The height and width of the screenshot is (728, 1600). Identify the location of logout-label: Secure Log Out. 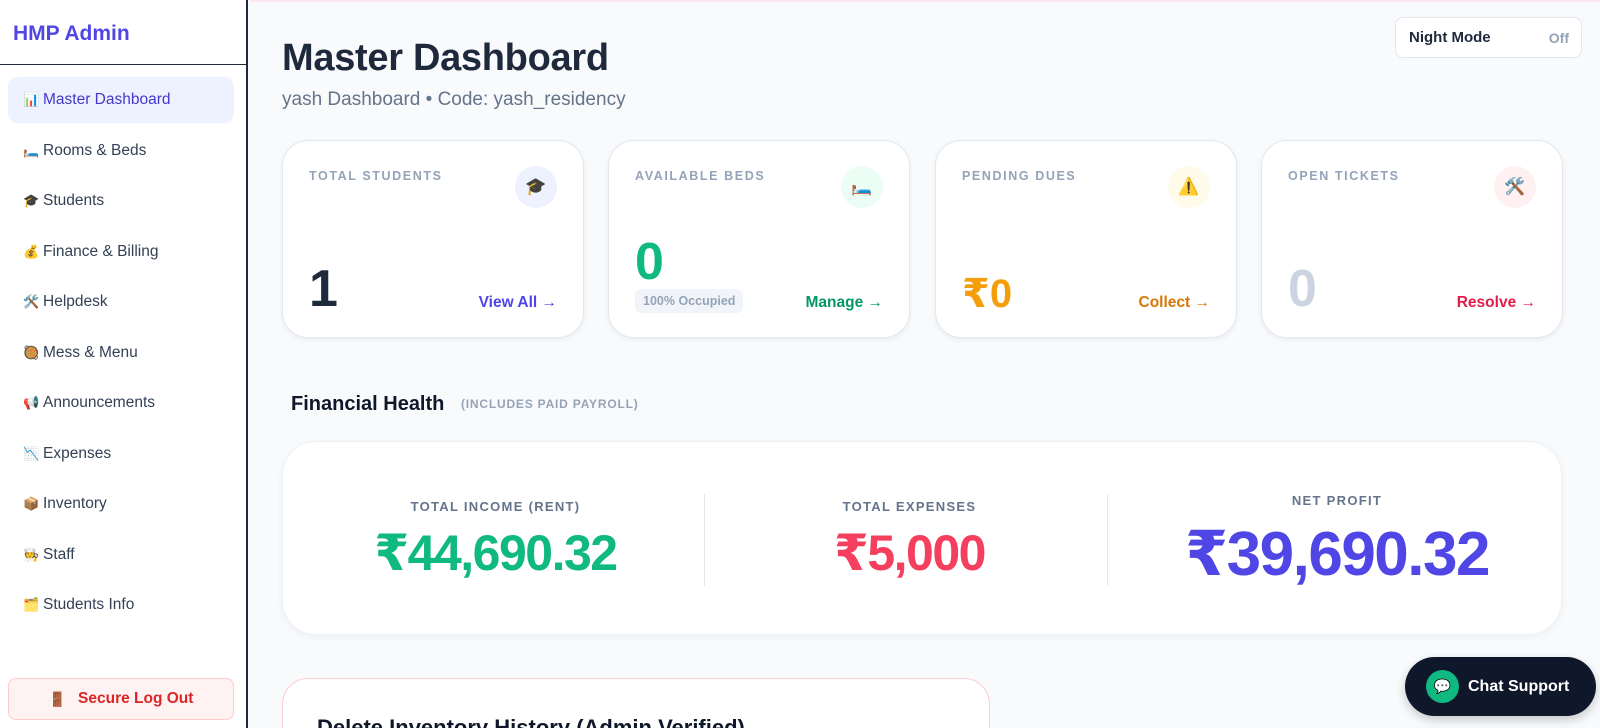
(136, 698).